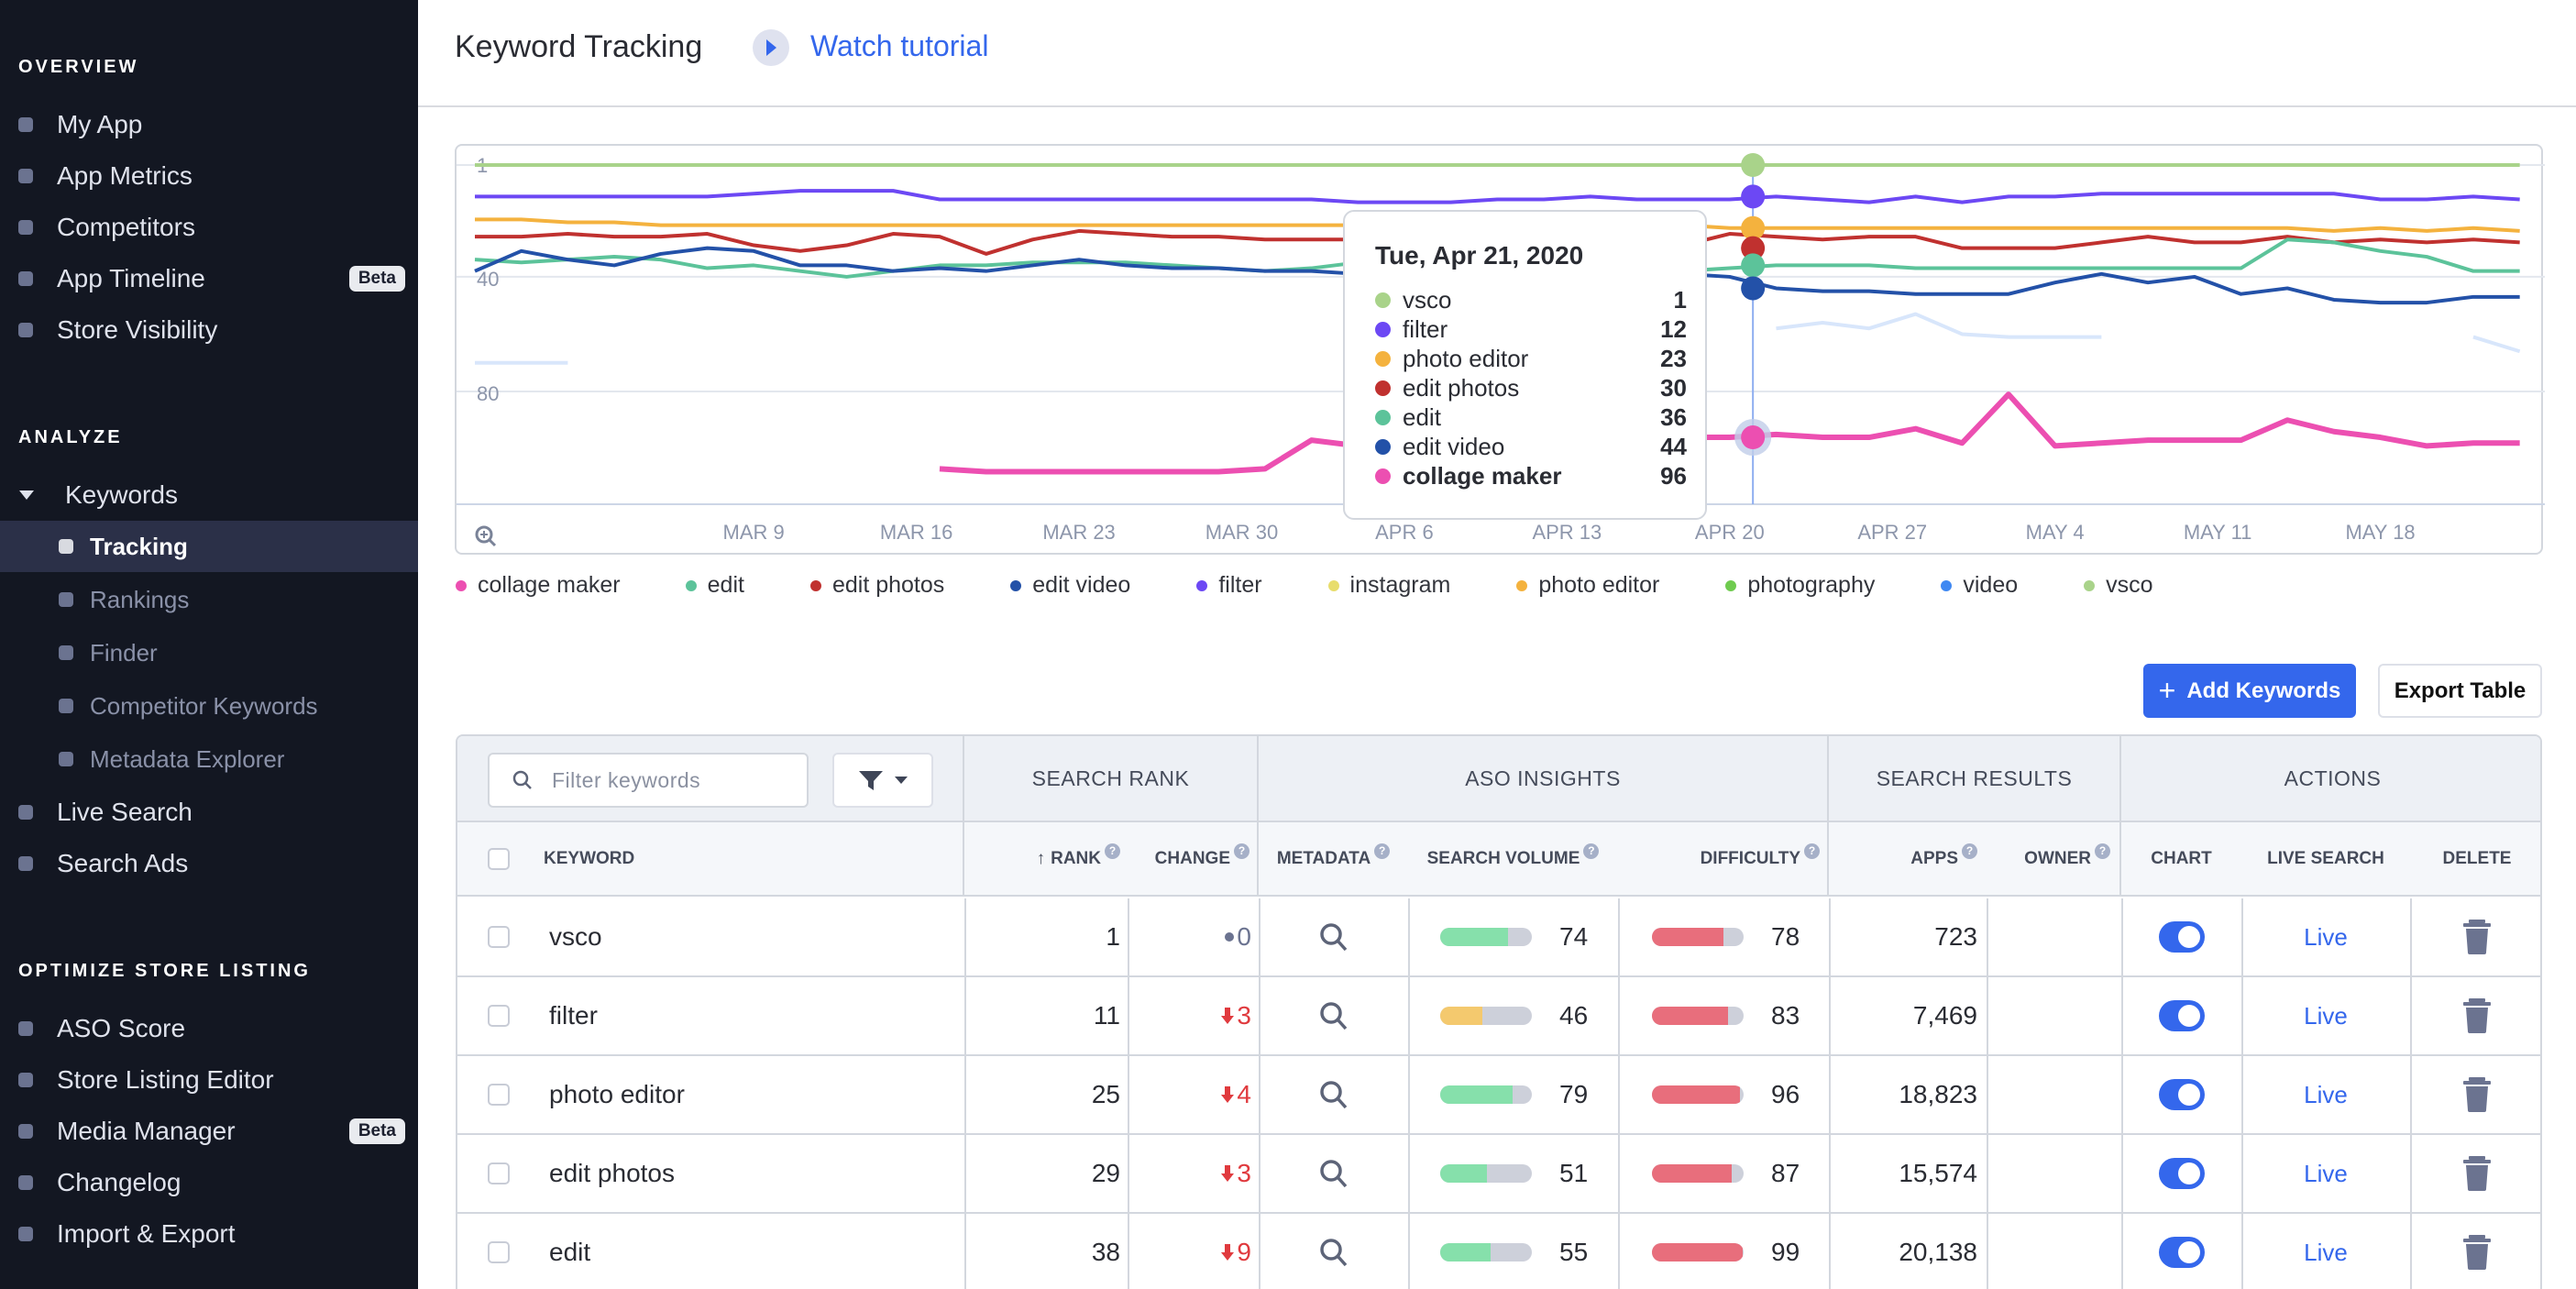 This screenshot has height=1289, width=2576. Describe the element at coordinates (1513, 859) in the screenshot. I see `header-search-volume: SEARCH VOLUME?` at that location.